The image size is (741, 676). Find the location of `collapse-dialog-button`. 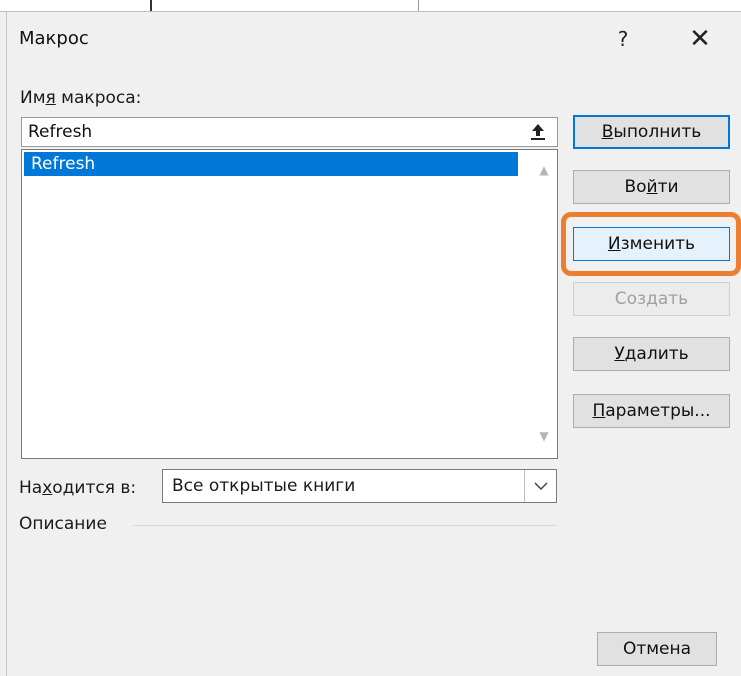

collapse-dialog-button is located at coordinates (538, 132).